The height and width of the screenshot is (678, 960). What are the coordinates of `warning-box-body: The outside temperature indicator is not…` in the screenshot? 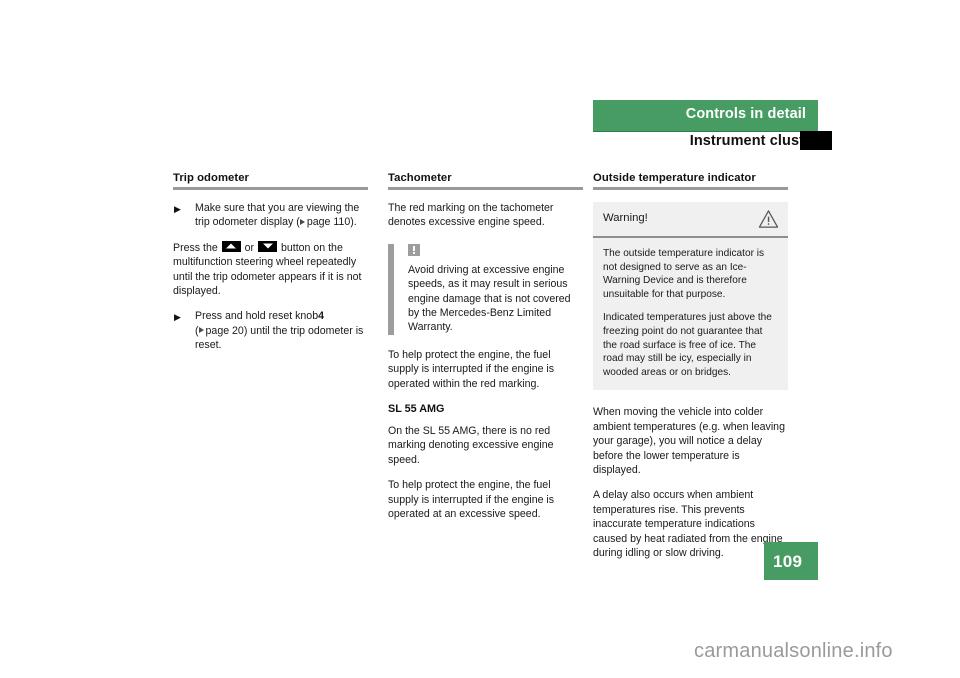 It's located at (690, 314).